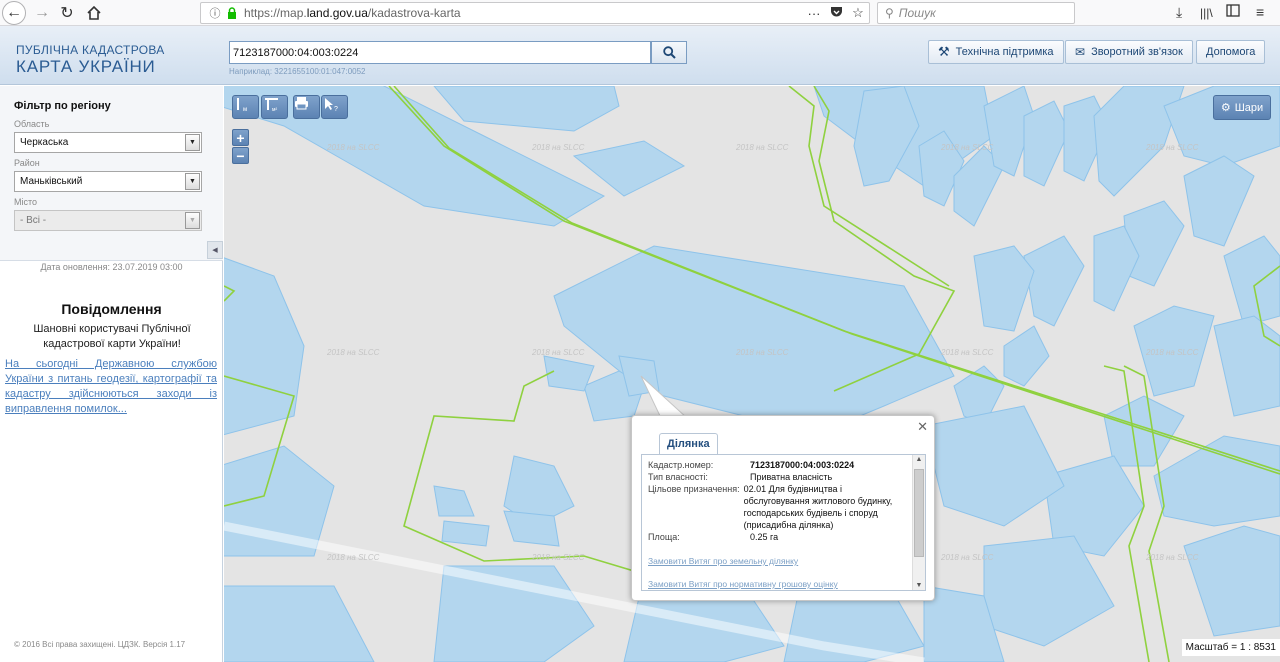  I want to click on reload-button: ↻, so click(67, 13).